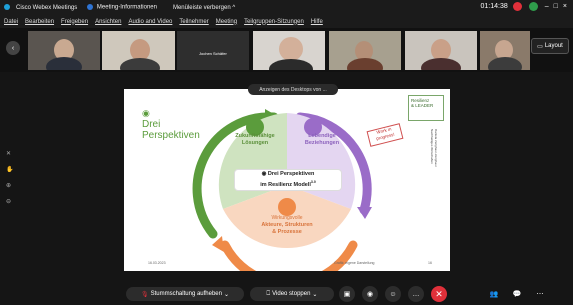 The width and height of the screenshot is (573, 305). Describe the element at coordinates (517, 6) in the screenshot. I see `record-icon` at that location.